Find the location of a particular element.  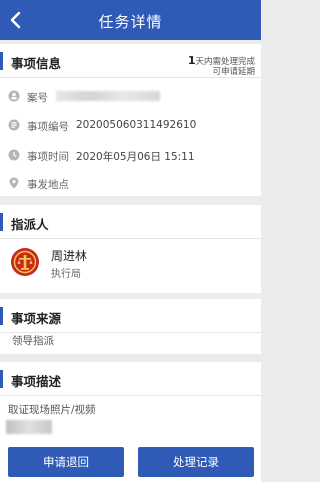

deadline-notice: 1天内需处理完成 可申请延期 is located at coordinates (221, 66).